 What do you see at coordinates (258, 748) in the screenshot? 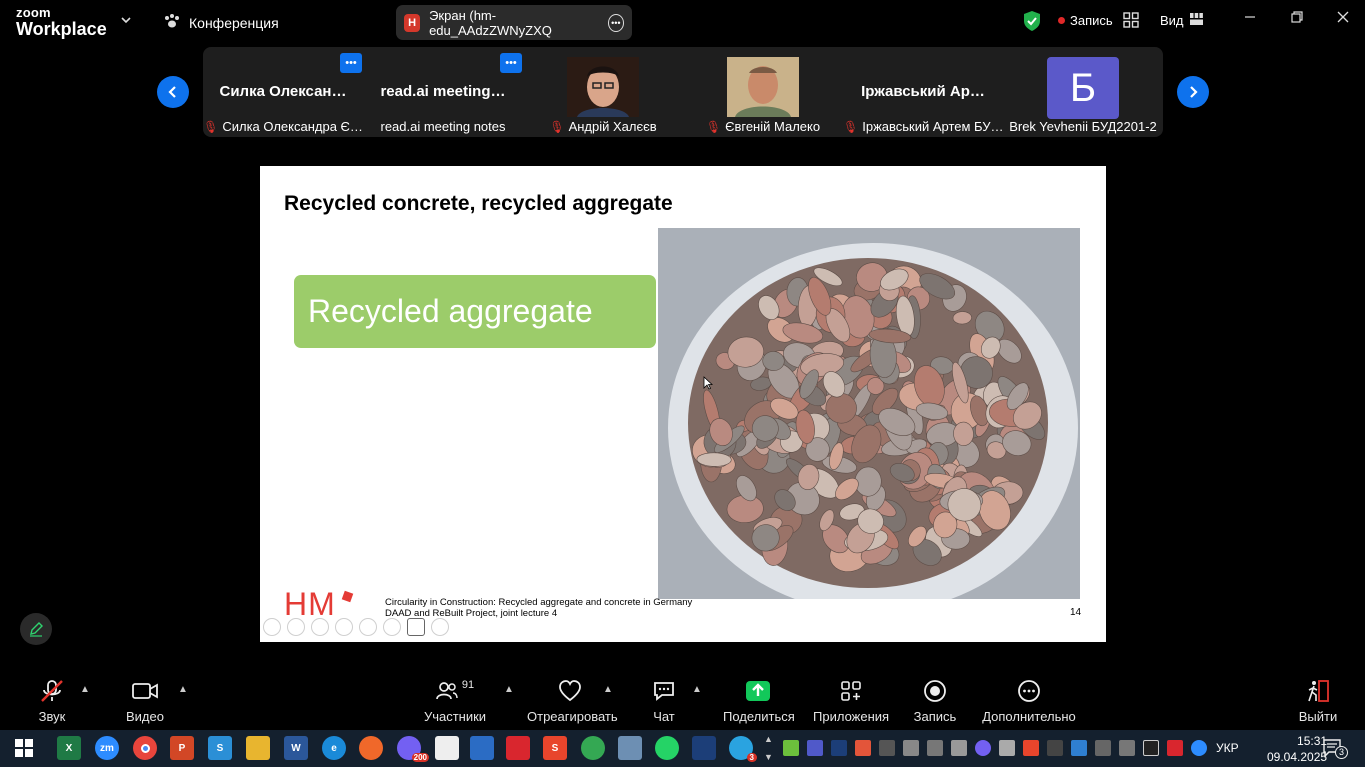
I see `file-explorer-icon` at bounding box center [258, 748].